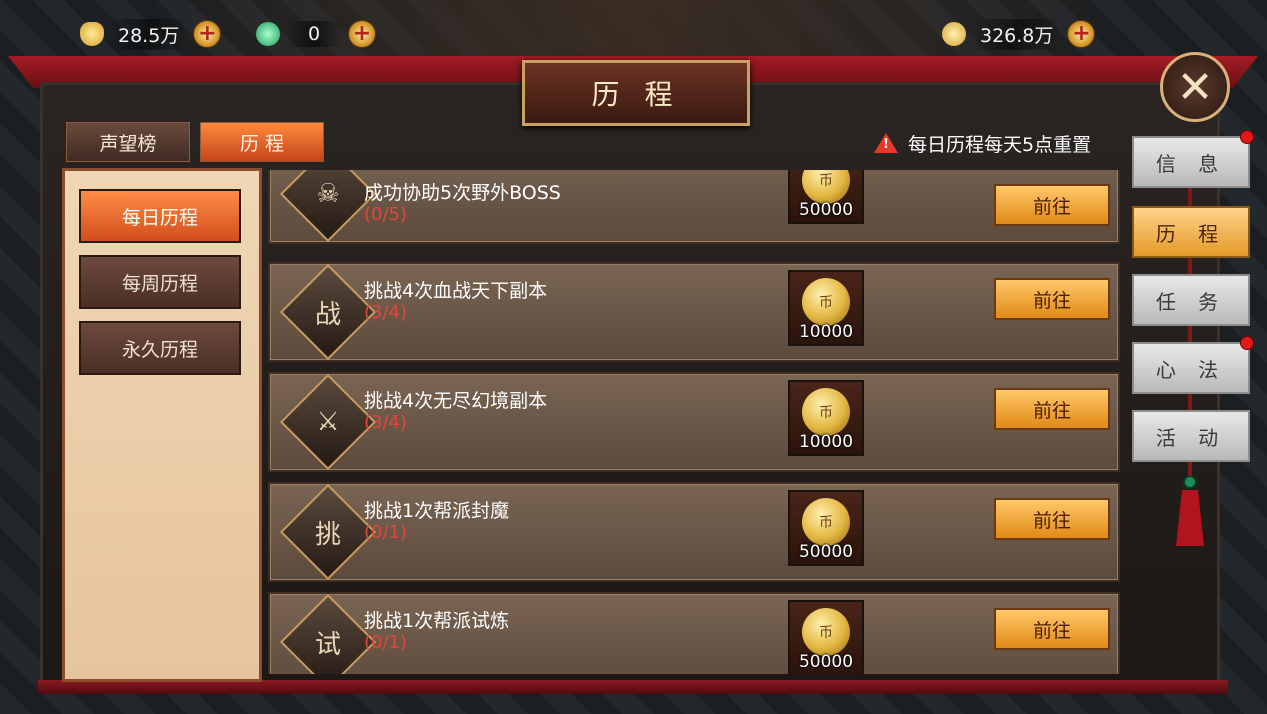 Image resolution: width=1267 pixels, height=714 pixels. What do you see at coordinates (92, 34) in the screenshot?
I see `gold-ingot-icon` at bounding box center [92, 34].